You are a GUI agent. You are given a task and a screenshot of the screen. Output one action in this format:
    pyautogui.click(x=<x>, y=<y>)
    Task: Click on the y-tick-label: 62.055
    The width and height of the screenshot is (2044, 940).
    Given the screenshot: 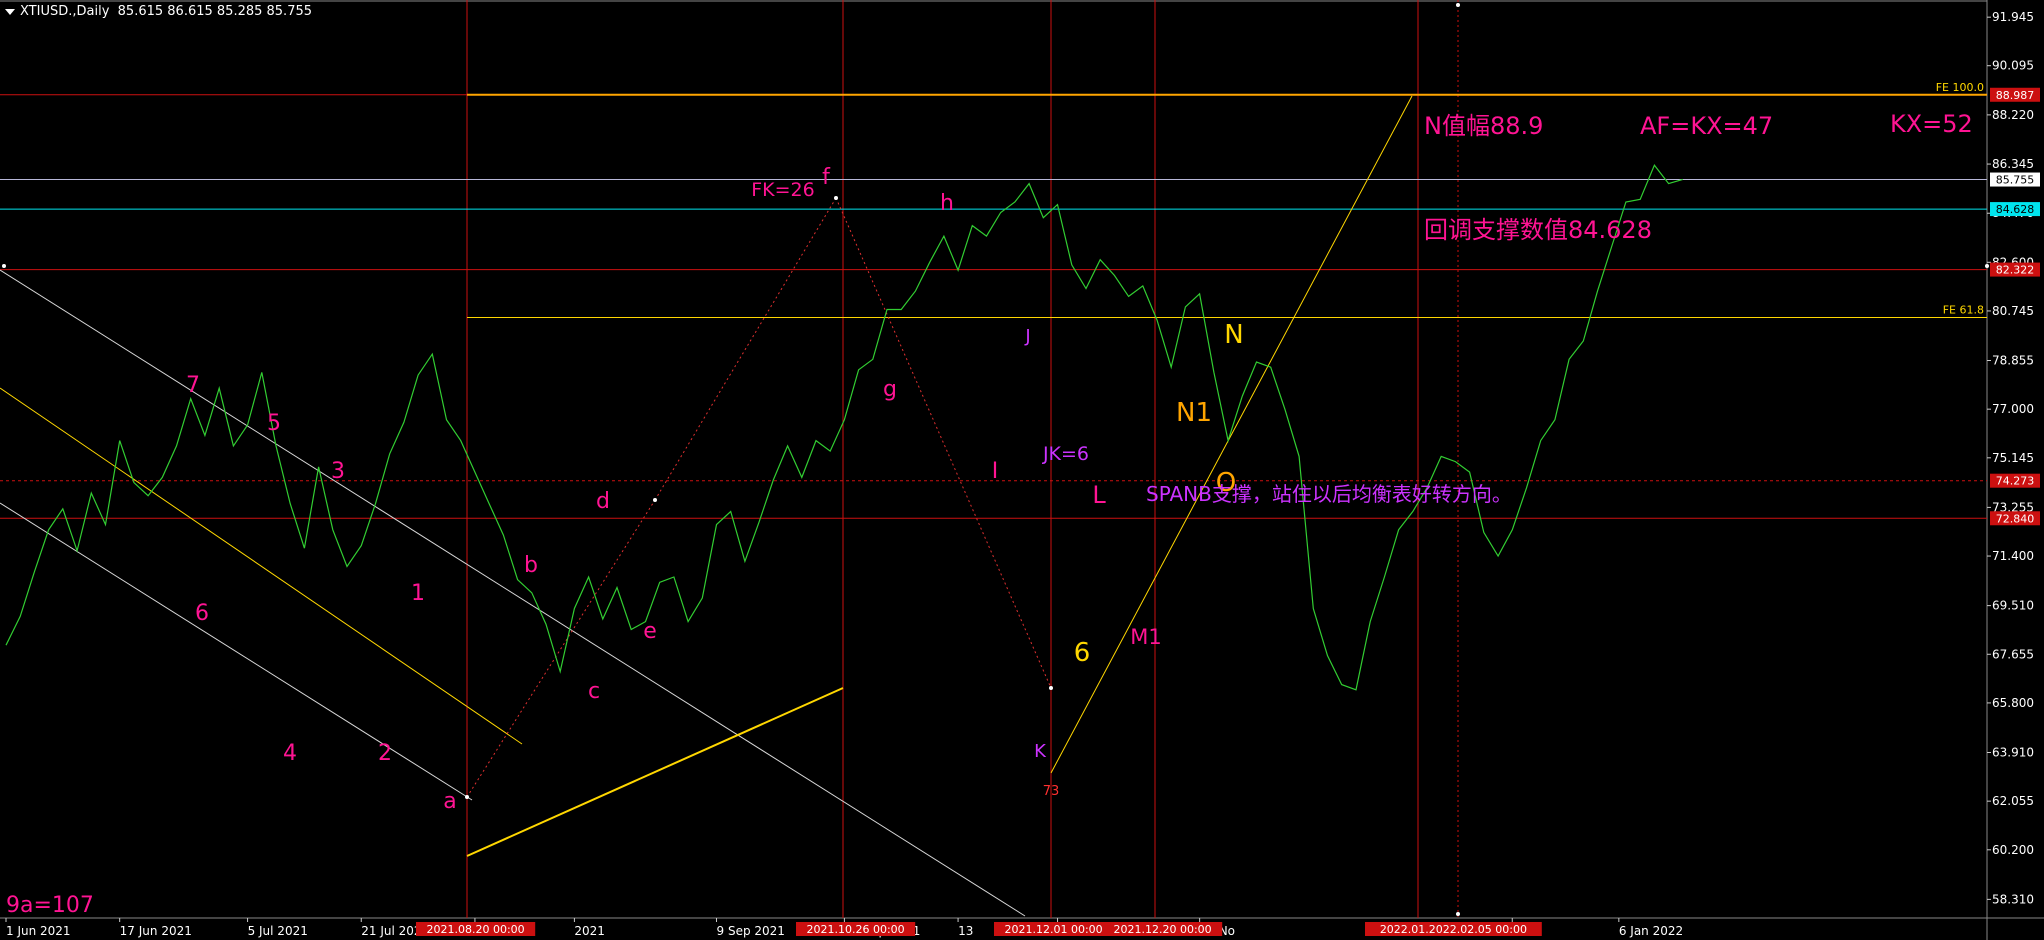 What is the action you would take?
    pyautogui.click(x=2013, y=801)
    